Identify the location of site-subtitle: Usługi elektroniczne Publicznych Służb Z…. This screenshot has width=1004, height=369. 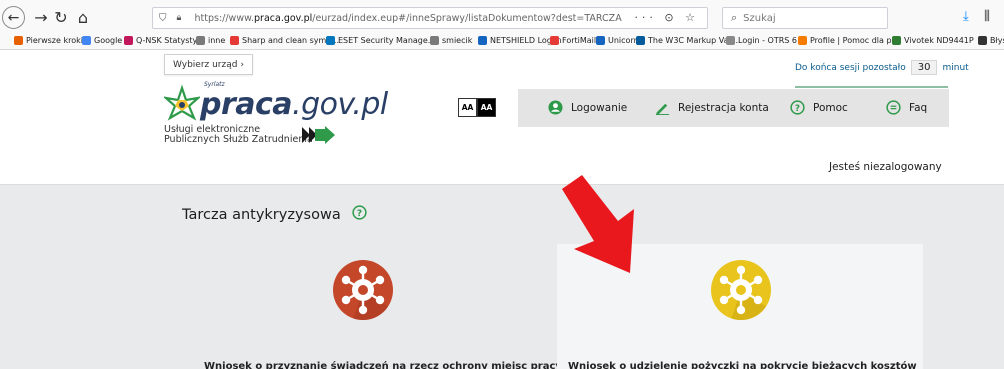
(238, 134).